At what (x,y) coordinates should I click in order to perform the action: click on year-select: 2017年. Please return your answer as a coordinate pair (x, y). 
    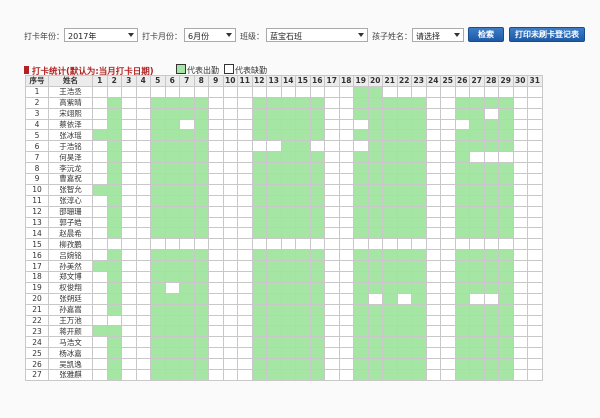
    Looking at the image, I should click on (101, 35).